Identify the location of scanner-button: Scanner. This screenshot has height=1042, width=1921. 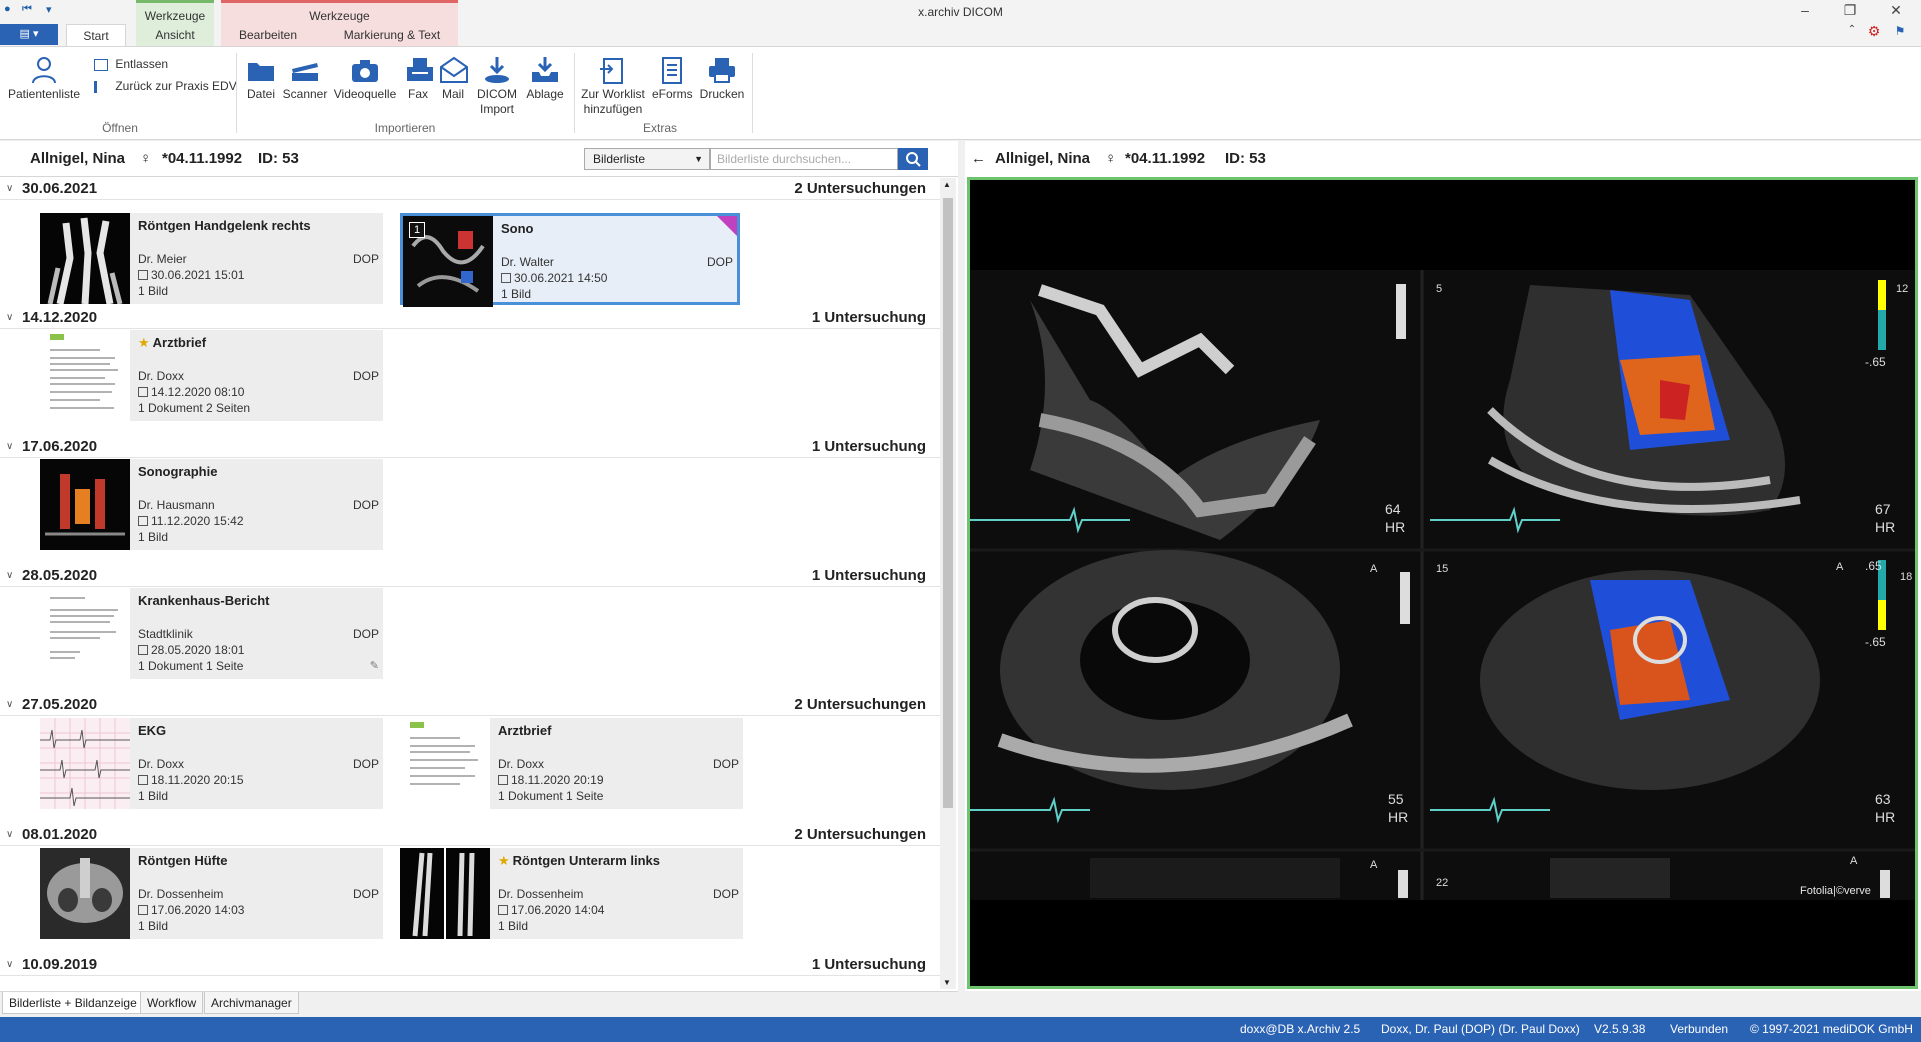
(305, 78).